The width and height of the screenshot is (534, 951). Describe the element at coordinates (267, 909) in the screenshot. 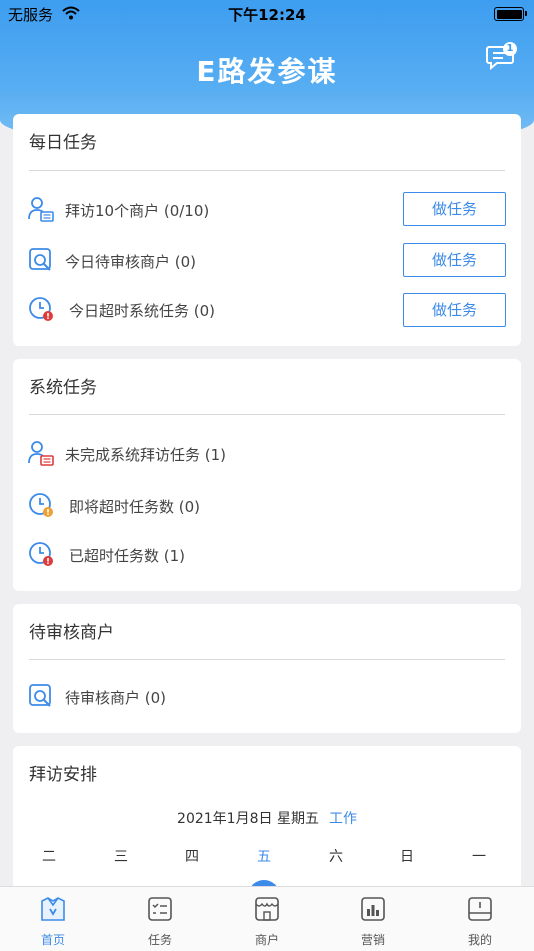

I see `store-icon` at that location.